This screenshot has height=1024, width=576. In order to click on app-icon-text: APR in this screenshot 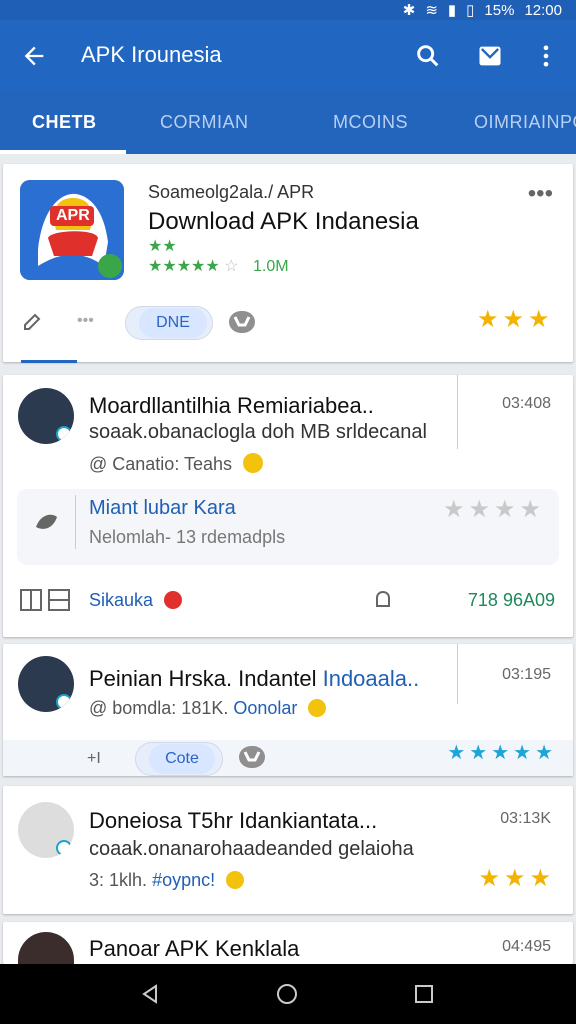, I will do `click(73, 215)`.